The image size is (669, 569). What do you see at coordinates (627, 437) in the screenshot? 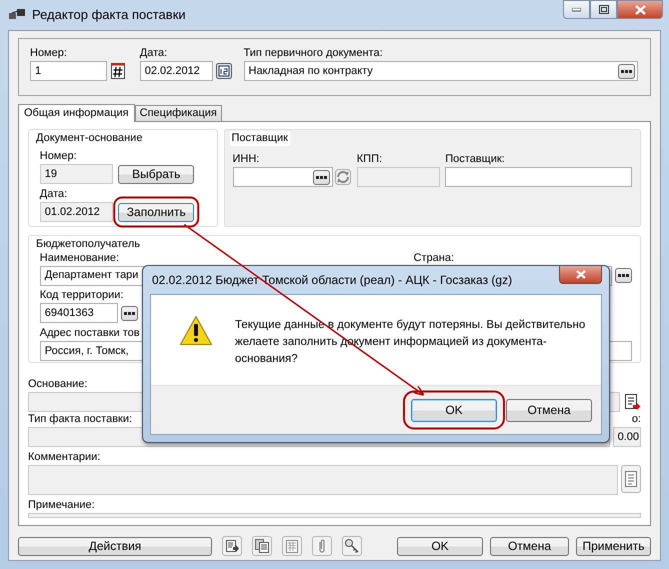
I see `input-field: 0.00` at bounding box center [627, 437].